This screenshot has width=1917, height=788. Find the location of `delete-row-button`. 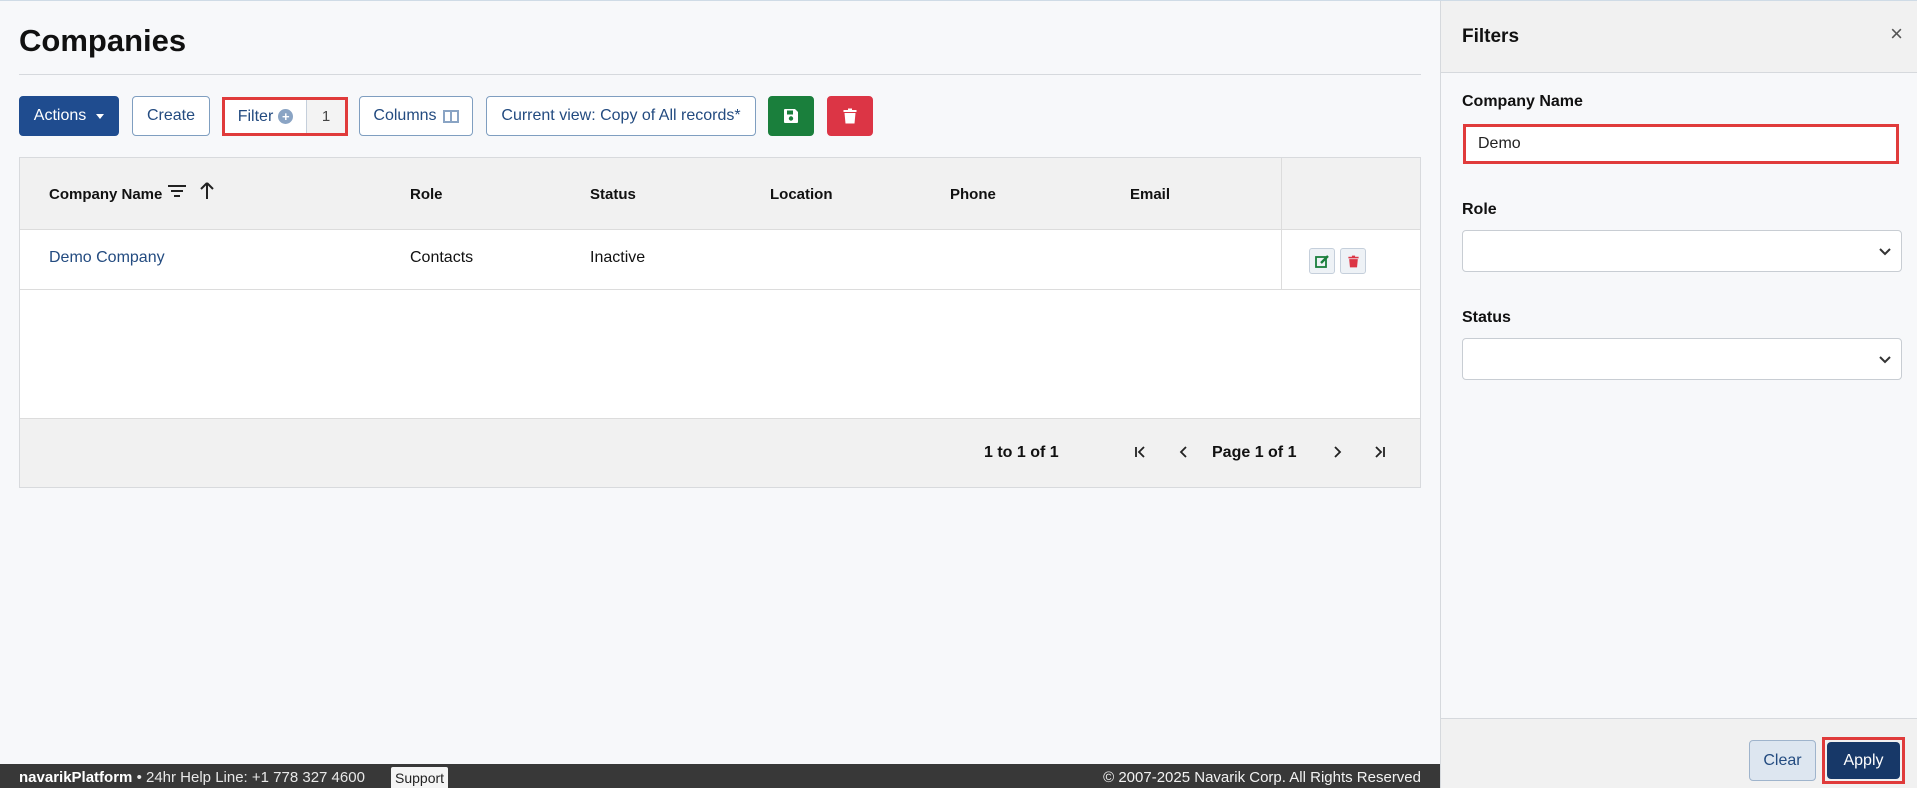

delete-row-button is located at coordinates (1353, 261).